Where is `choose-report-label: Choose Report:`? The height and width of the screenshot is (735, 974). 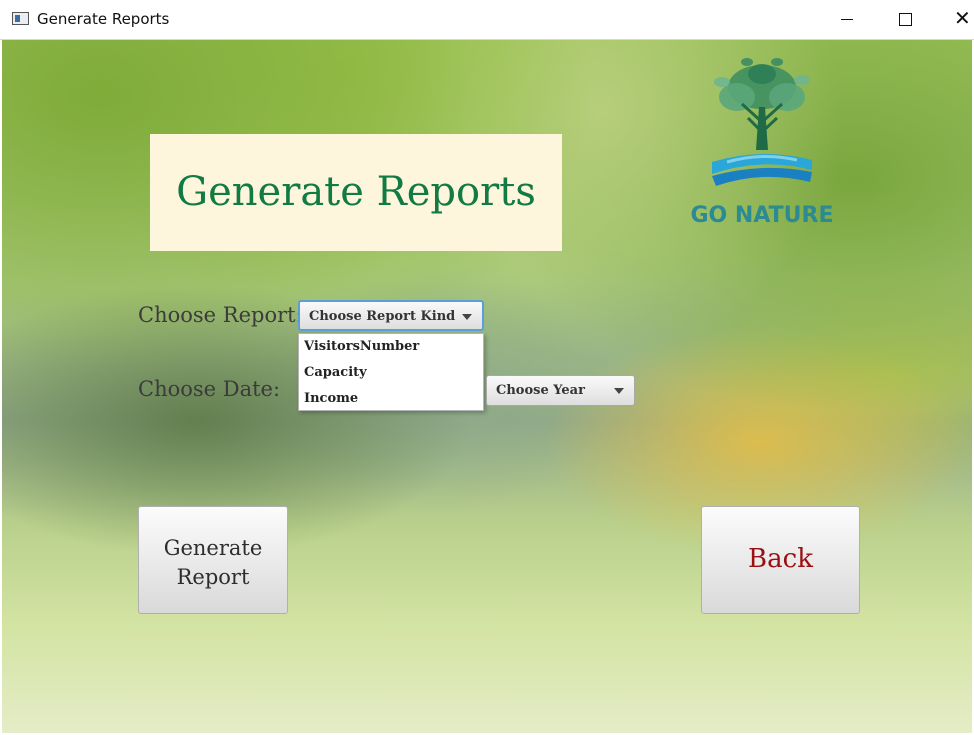
choose-report-label: Choose Report: is located at coordinates (220, 315).